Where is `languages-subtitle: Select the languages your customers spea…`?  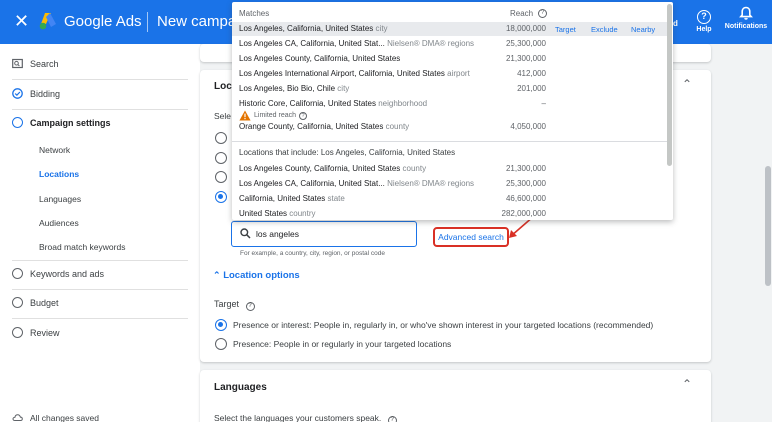 languages-subtitle: Select the languages your customers spea… is located at coordinates (305, 417).